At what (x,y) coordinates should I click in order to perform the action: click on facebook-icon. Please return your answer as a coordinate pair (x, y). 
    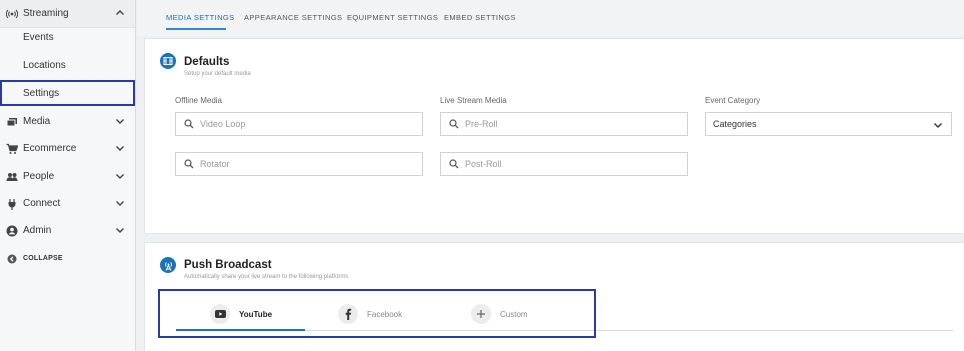
    Looking at the image, I should click on (348, 314).